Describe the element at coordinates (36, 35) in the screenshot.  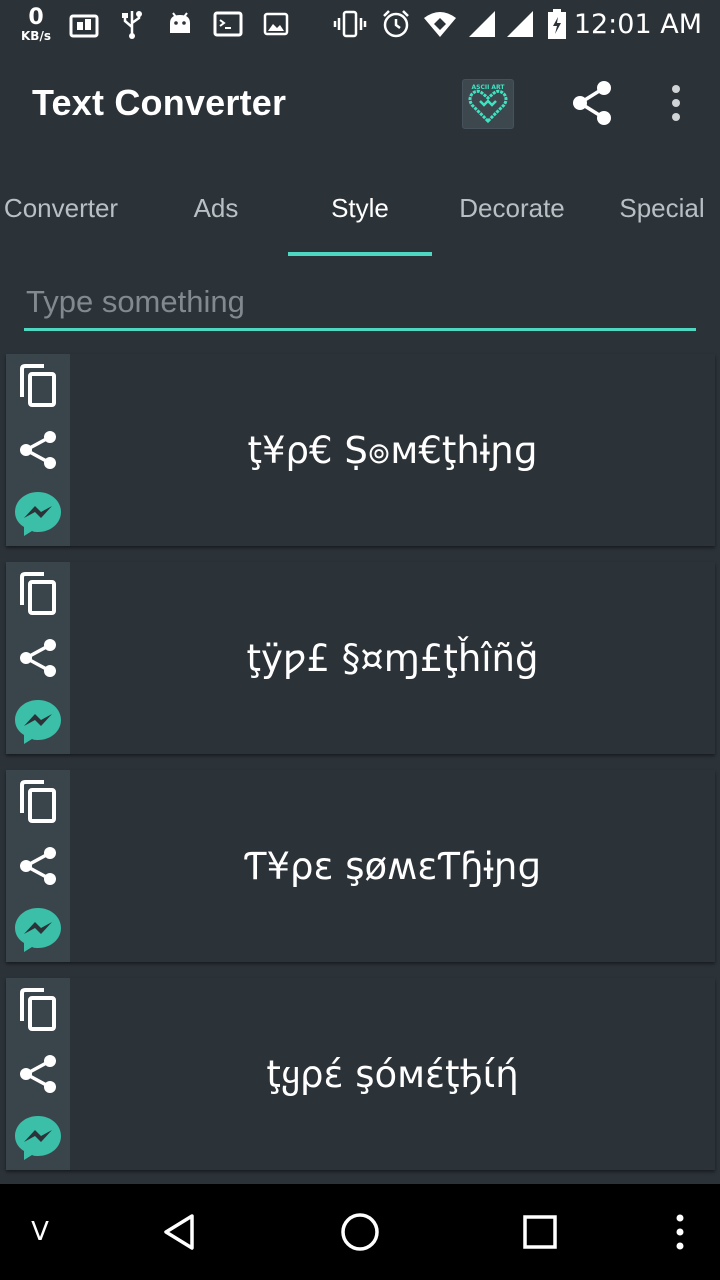
I see `net-speed-unit: KB/s` at that location.